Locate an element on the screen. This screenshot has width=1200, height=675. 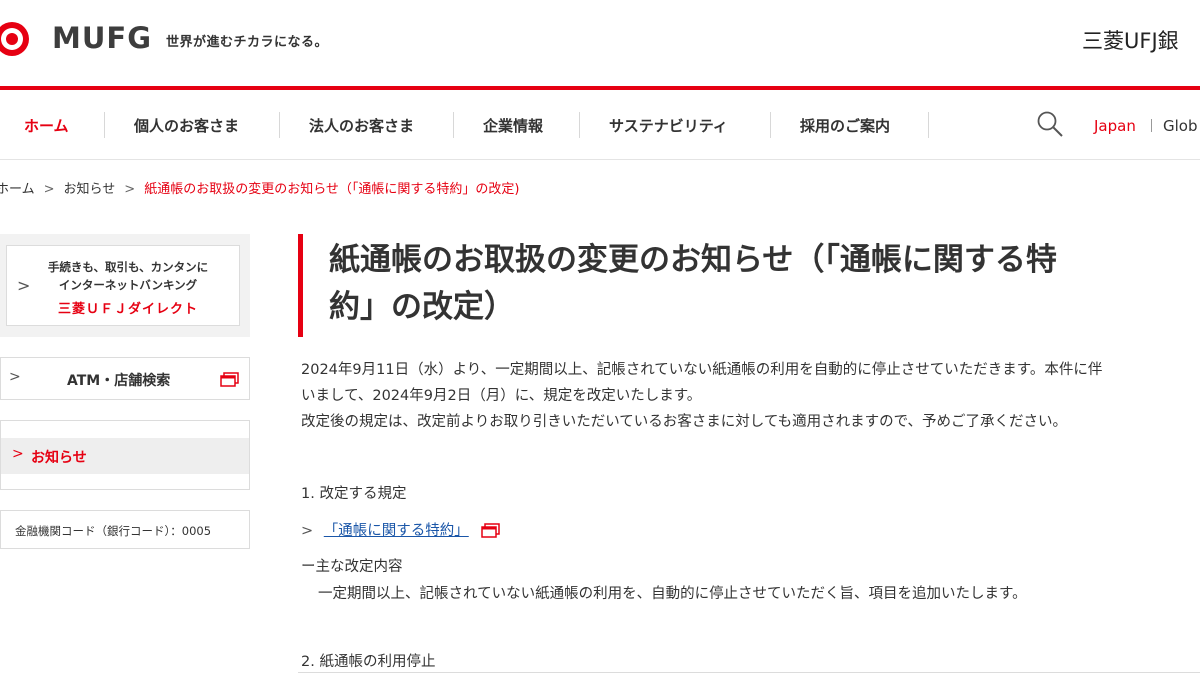
breadcrumb-current: 紙通帳のお取扱の変更のお知らせ（「通帳に関する特約」の改定) is located at coordinates (332, 189).